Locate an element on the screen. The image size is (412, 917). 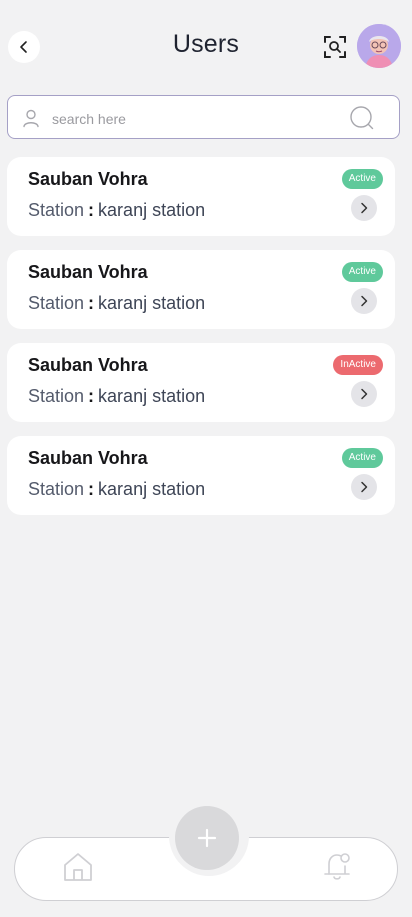
page-title: Users is located at coordinates (206, 44).